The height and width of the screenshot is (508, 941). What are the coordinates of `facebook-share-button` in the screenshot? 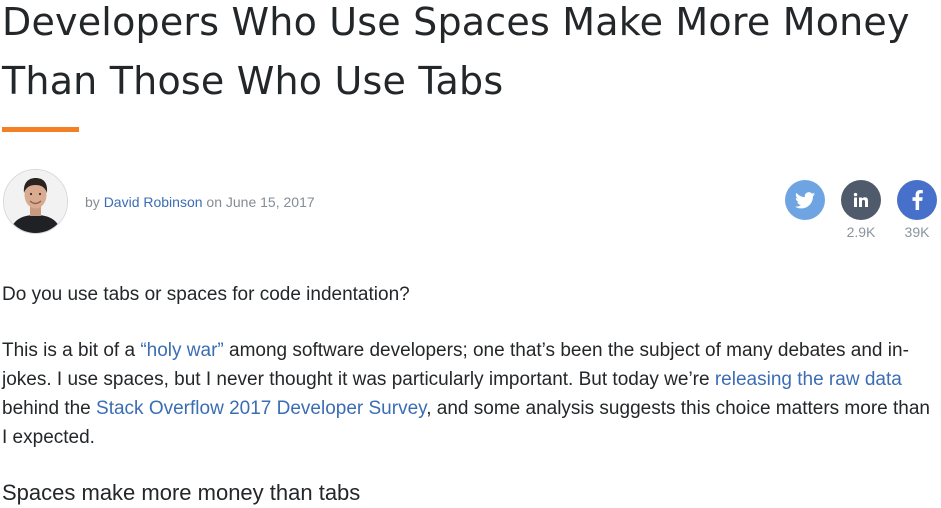 It's located at (917, 200).